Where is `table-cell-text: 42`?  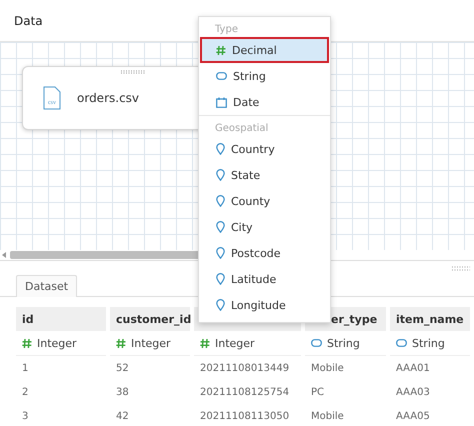
table-cell-text: 42 is located at coordinates (122, 417).